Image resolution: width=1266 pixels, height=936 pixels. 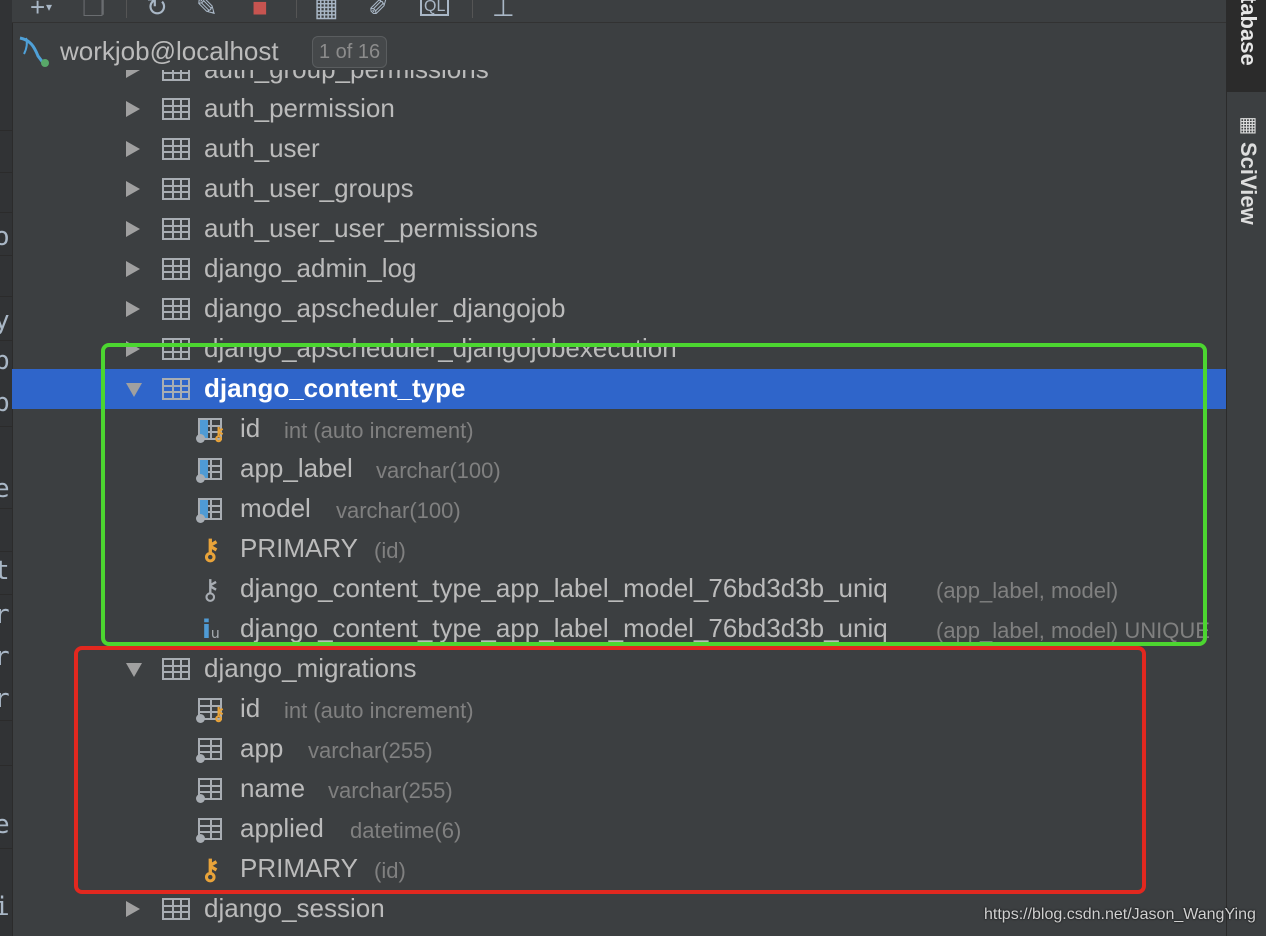 What do you see at coordinates (1246, 468) in the screenshot?
I see `right-tool-strip: tabase ▦ SciView` at bounding box center [1246, 468].